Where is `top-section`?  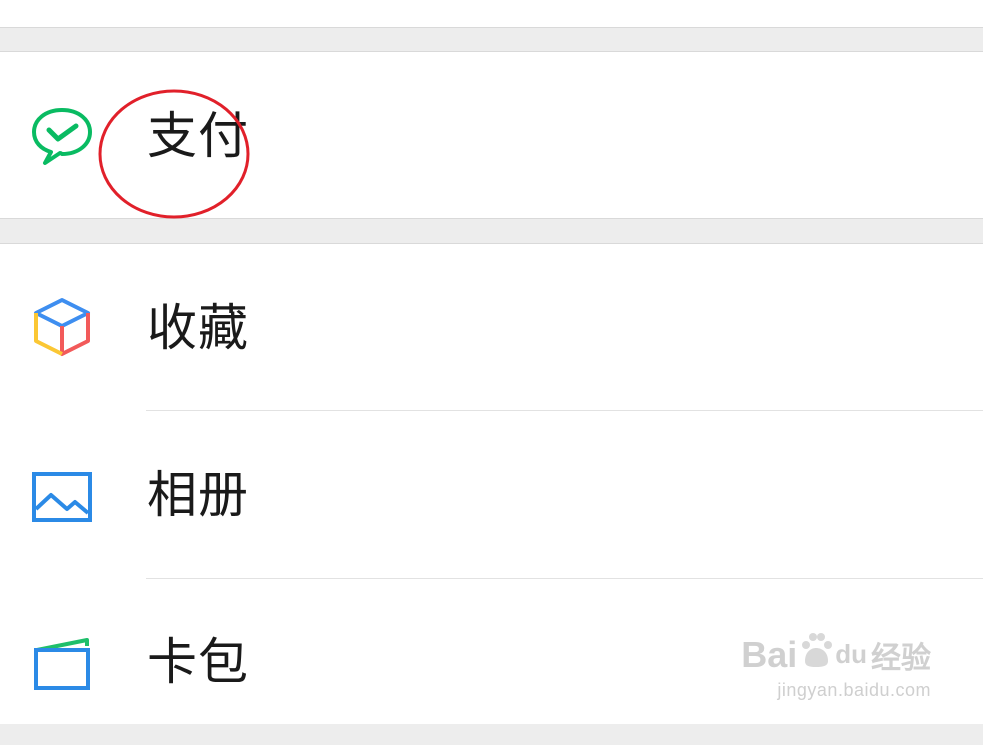 top-section is located at coordinates (491, 14).